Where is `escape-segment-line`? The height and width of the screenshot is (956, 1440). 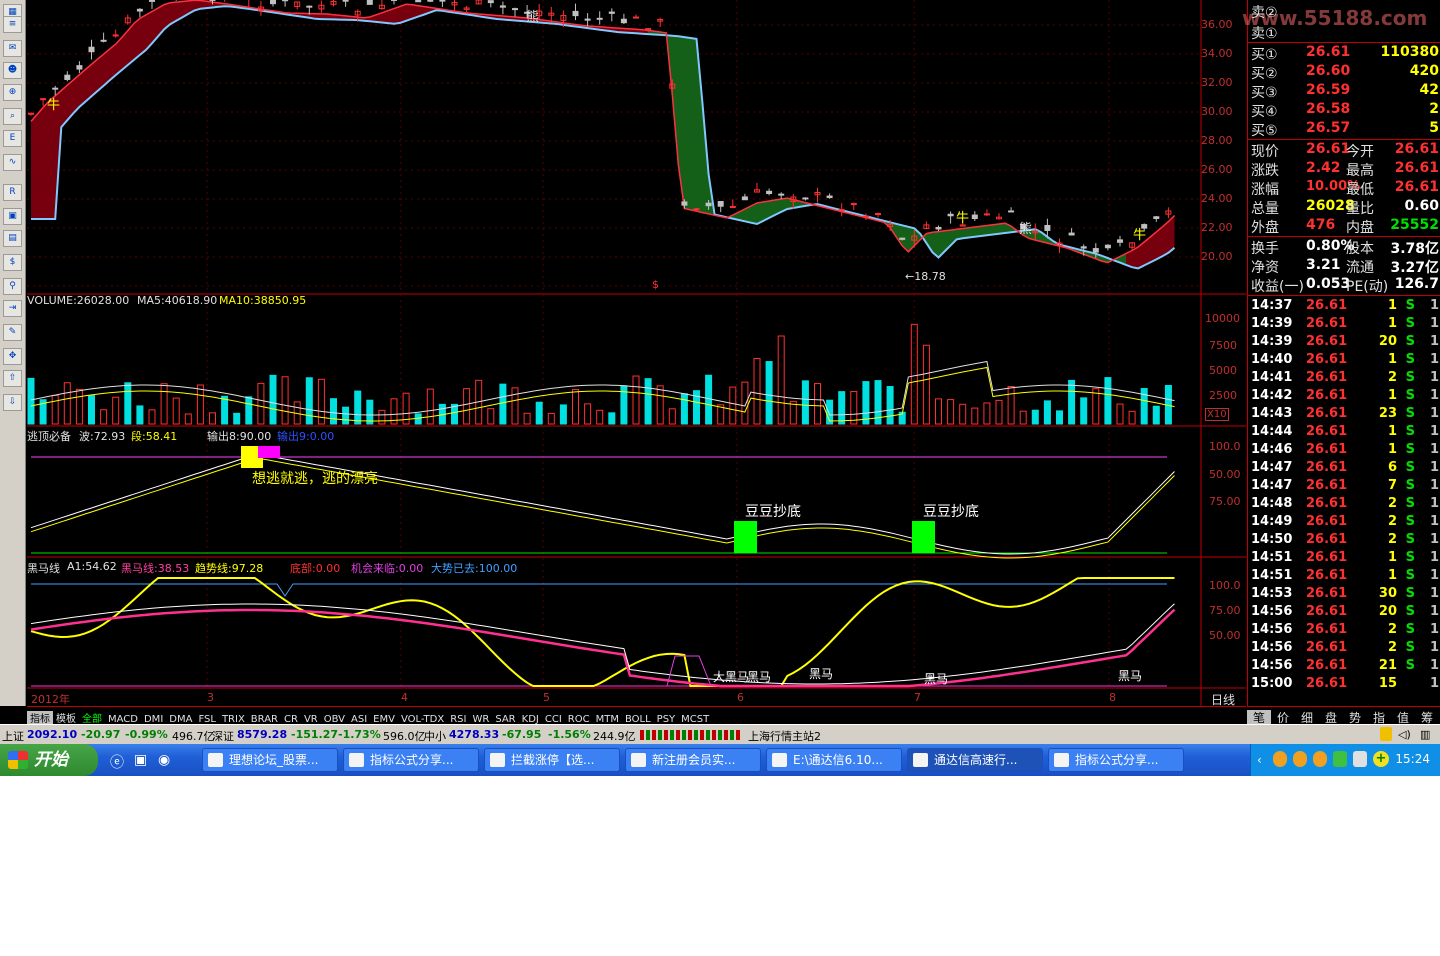 escape-segment-line is located at coordinates (602, 504).